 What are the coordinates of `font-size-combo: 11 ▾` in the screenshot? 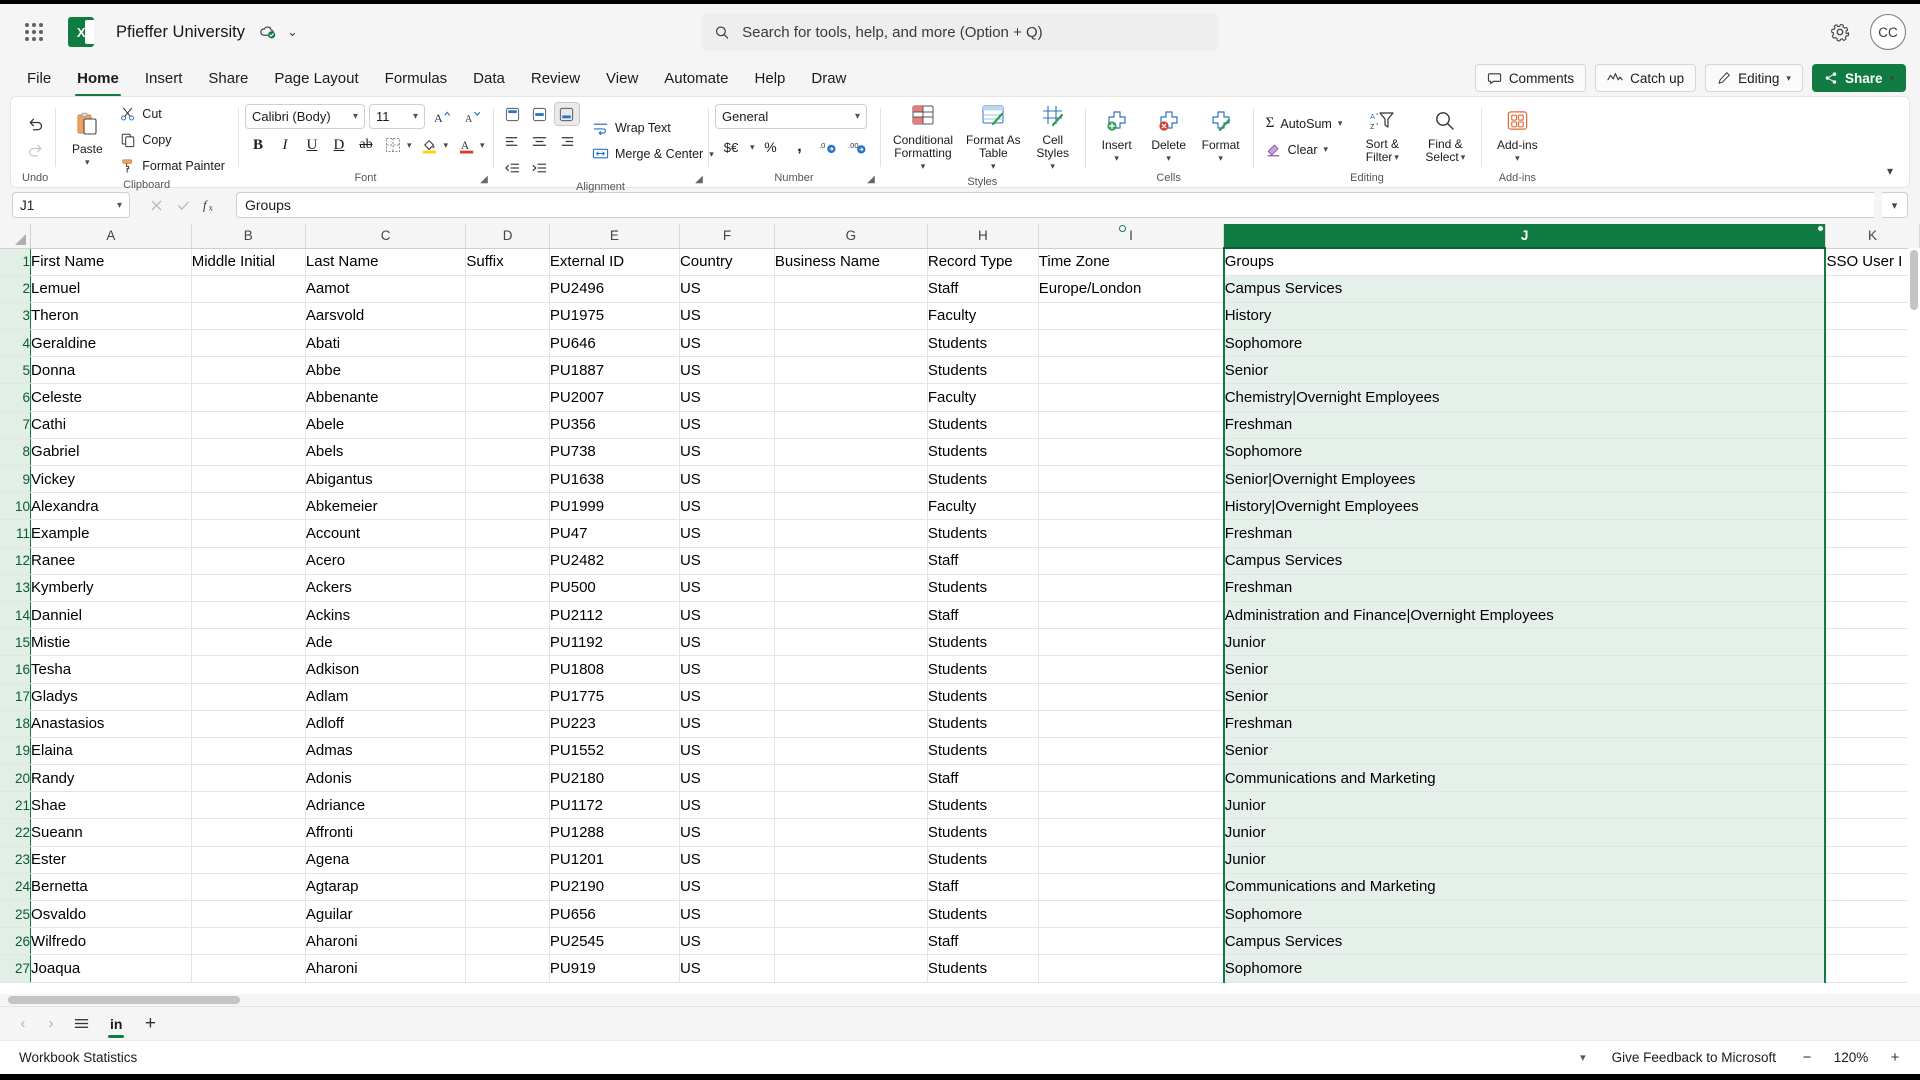 It's located at (396, 116).